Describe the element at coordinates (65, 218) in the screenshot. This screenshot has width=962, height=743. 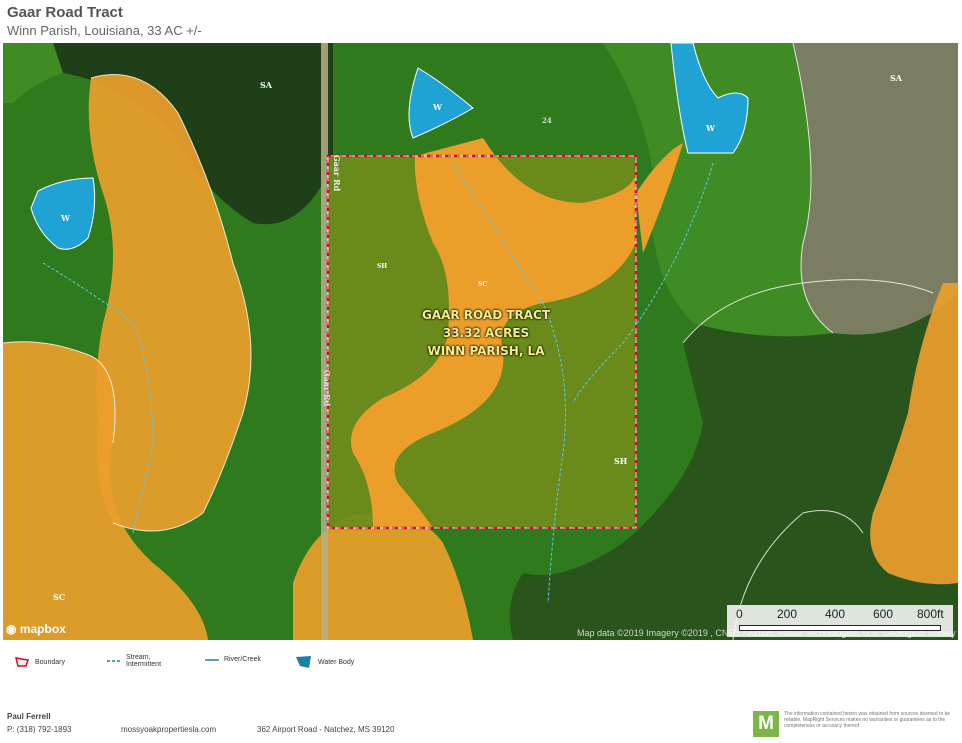
I see `soil-label-w-left: W` at that location.